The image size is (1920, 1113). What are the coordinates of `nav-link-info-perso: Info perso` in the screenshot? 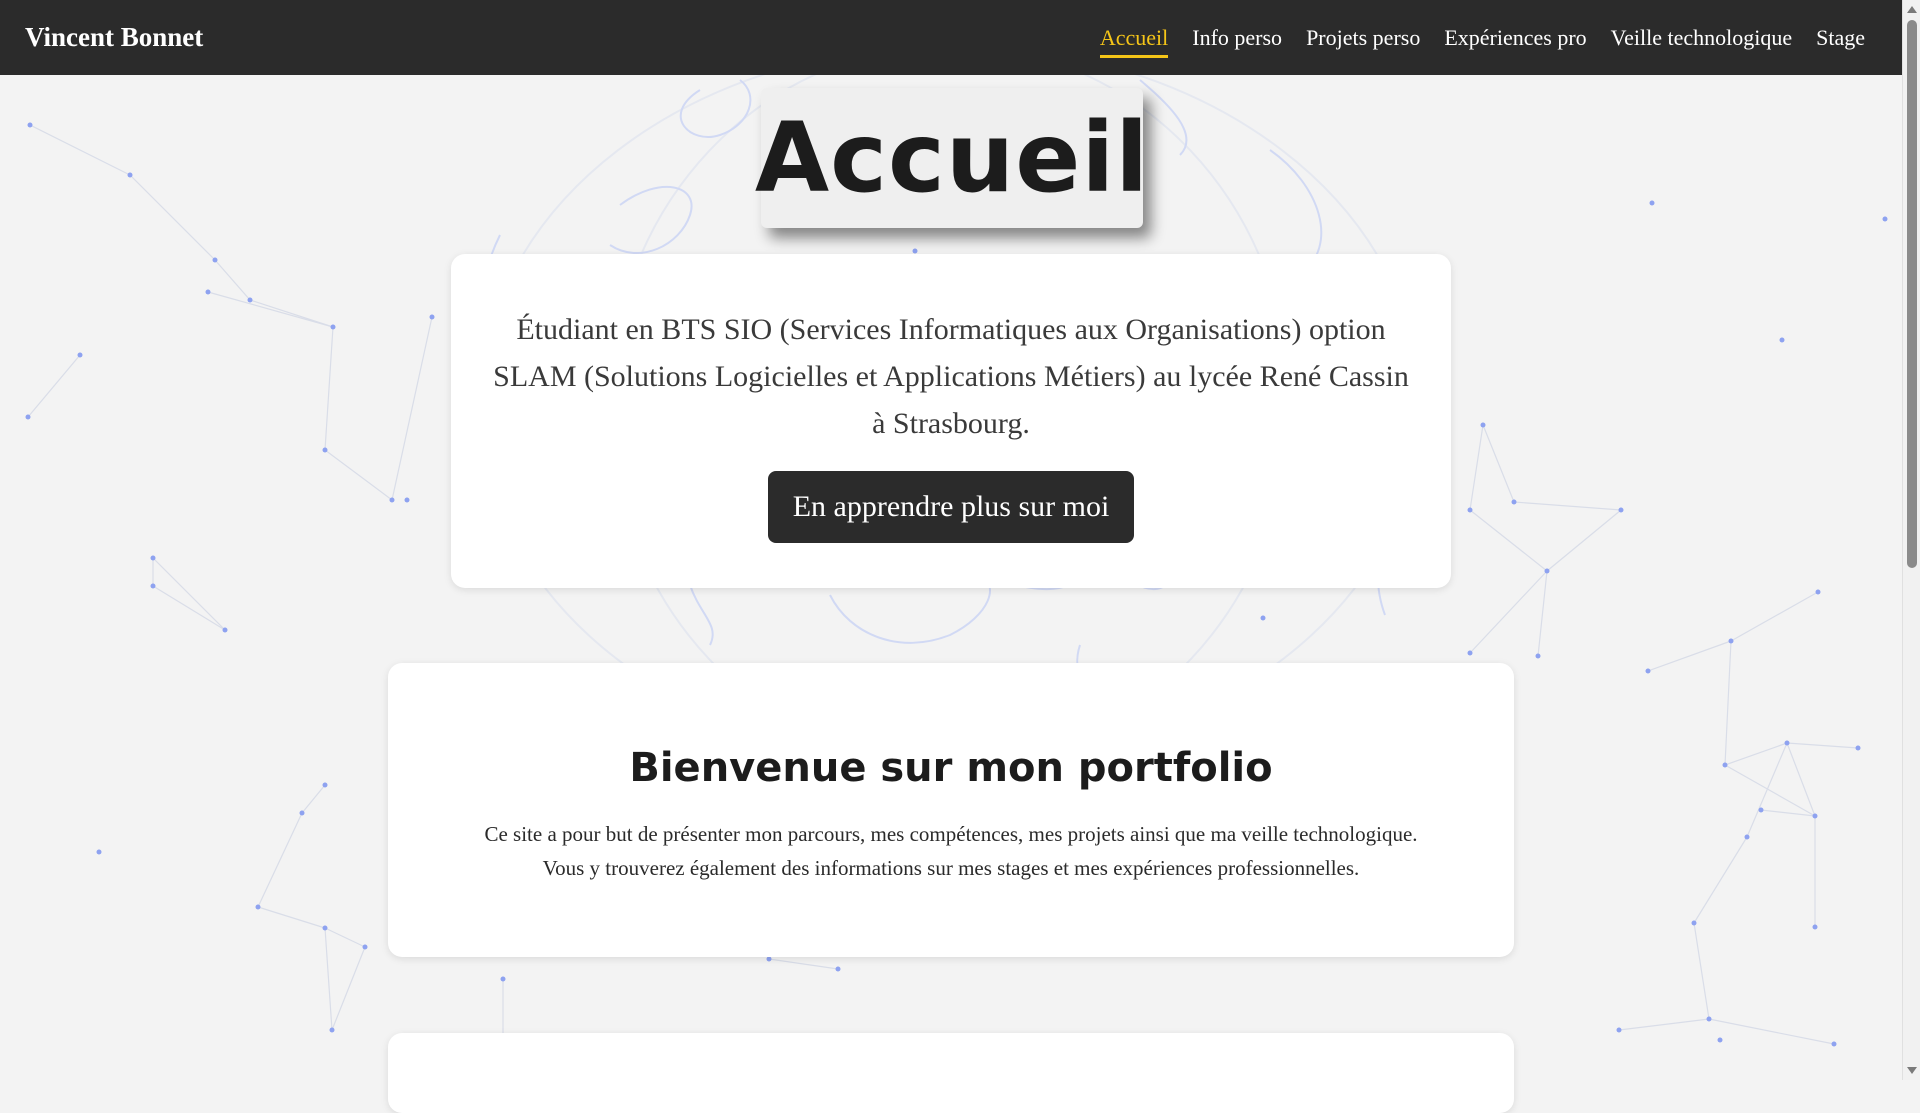 It's located at (1237, 38).